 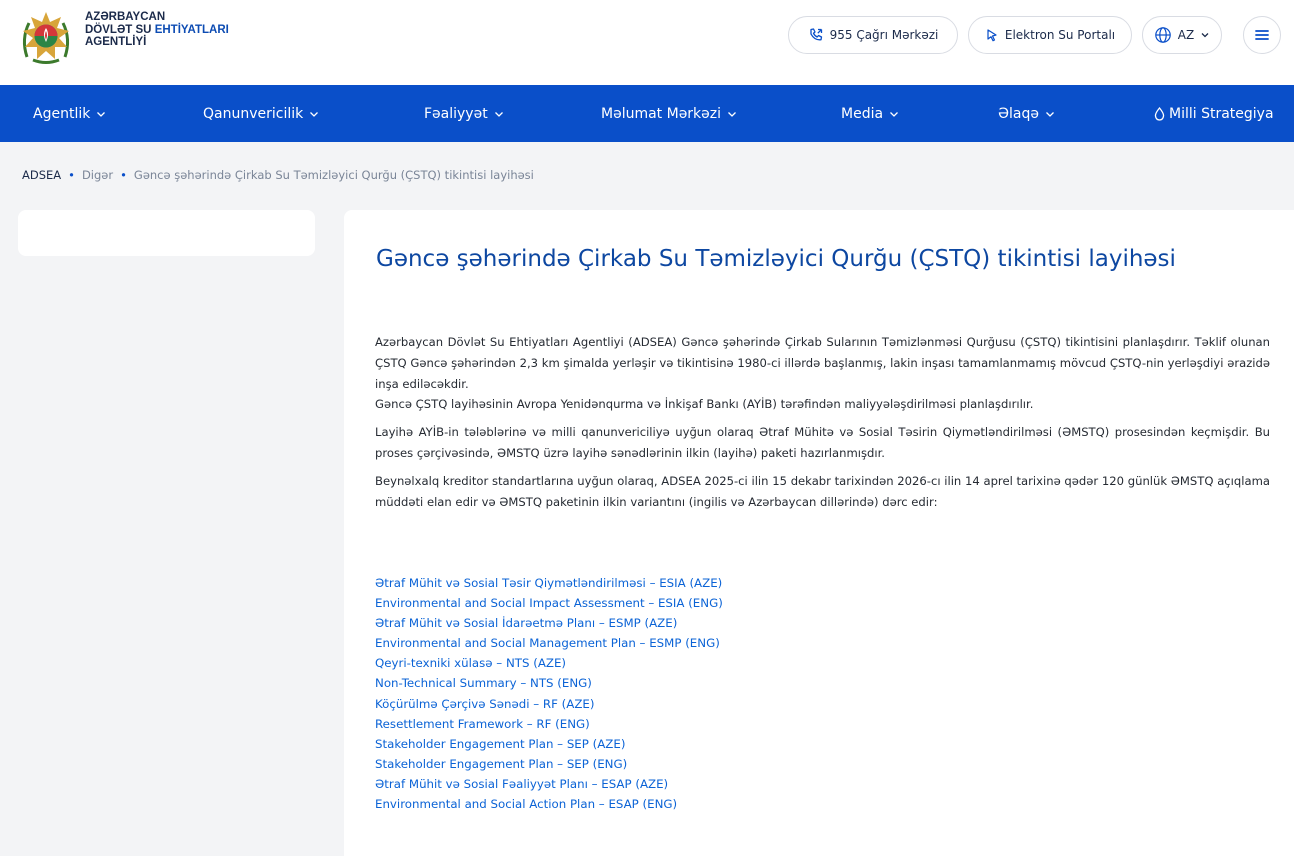 What do you see at coordinates (118, 29) in the screenshot?
I see `org-name-line-2a: DÖVLƏT SU` at bounding box center [118, 29].